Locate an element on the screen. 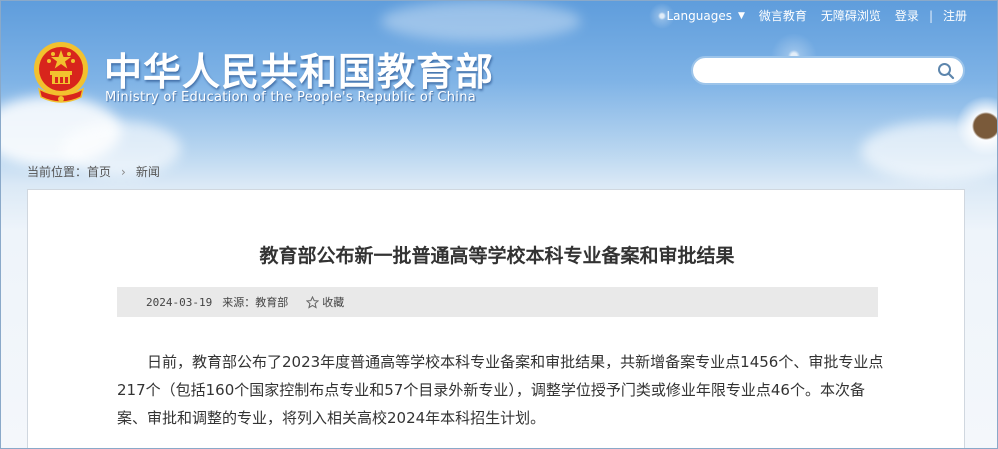  article-meta: 2024-03-19 来源：教育部 收藏 is located at coordinates (497, 302).